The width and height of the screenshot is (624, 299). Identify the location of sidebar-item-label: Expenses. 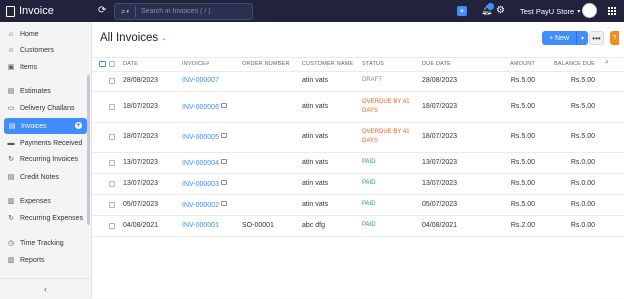
(35, 201).